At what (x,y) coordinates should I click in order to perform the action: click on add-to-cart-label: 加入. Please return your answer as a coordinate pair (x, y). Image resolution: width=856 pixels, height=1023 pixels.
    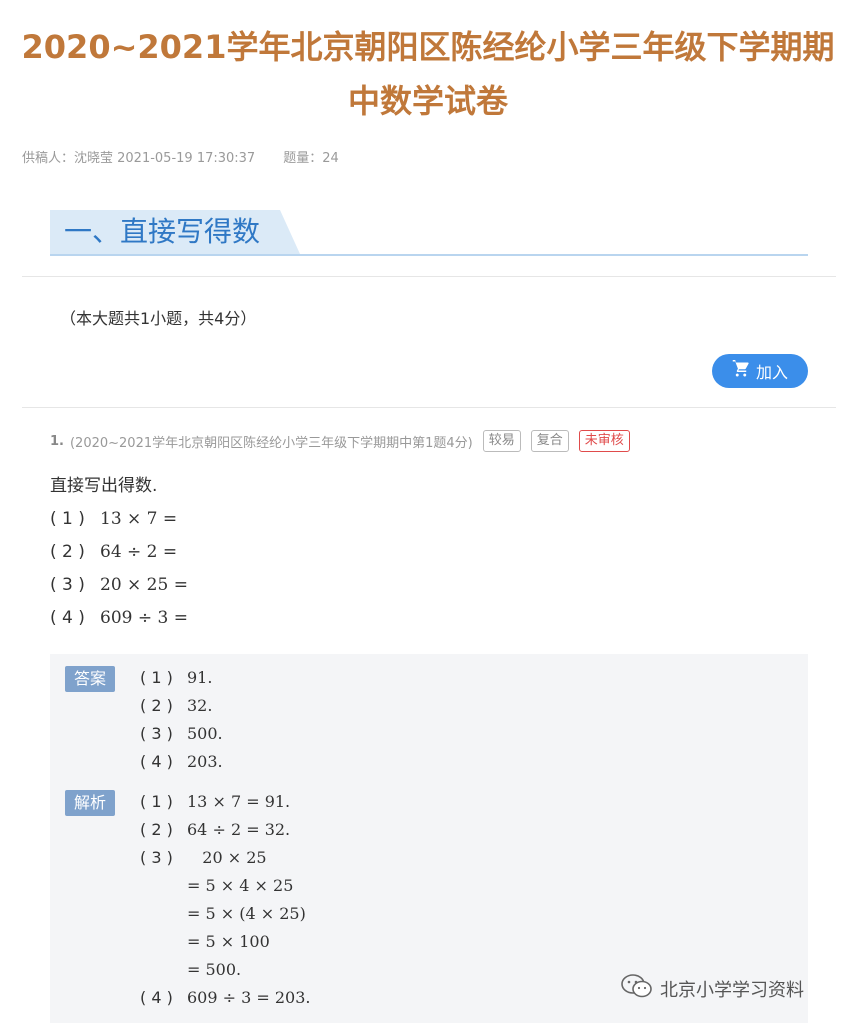
    Looking at the image, I should click on (771, 372).